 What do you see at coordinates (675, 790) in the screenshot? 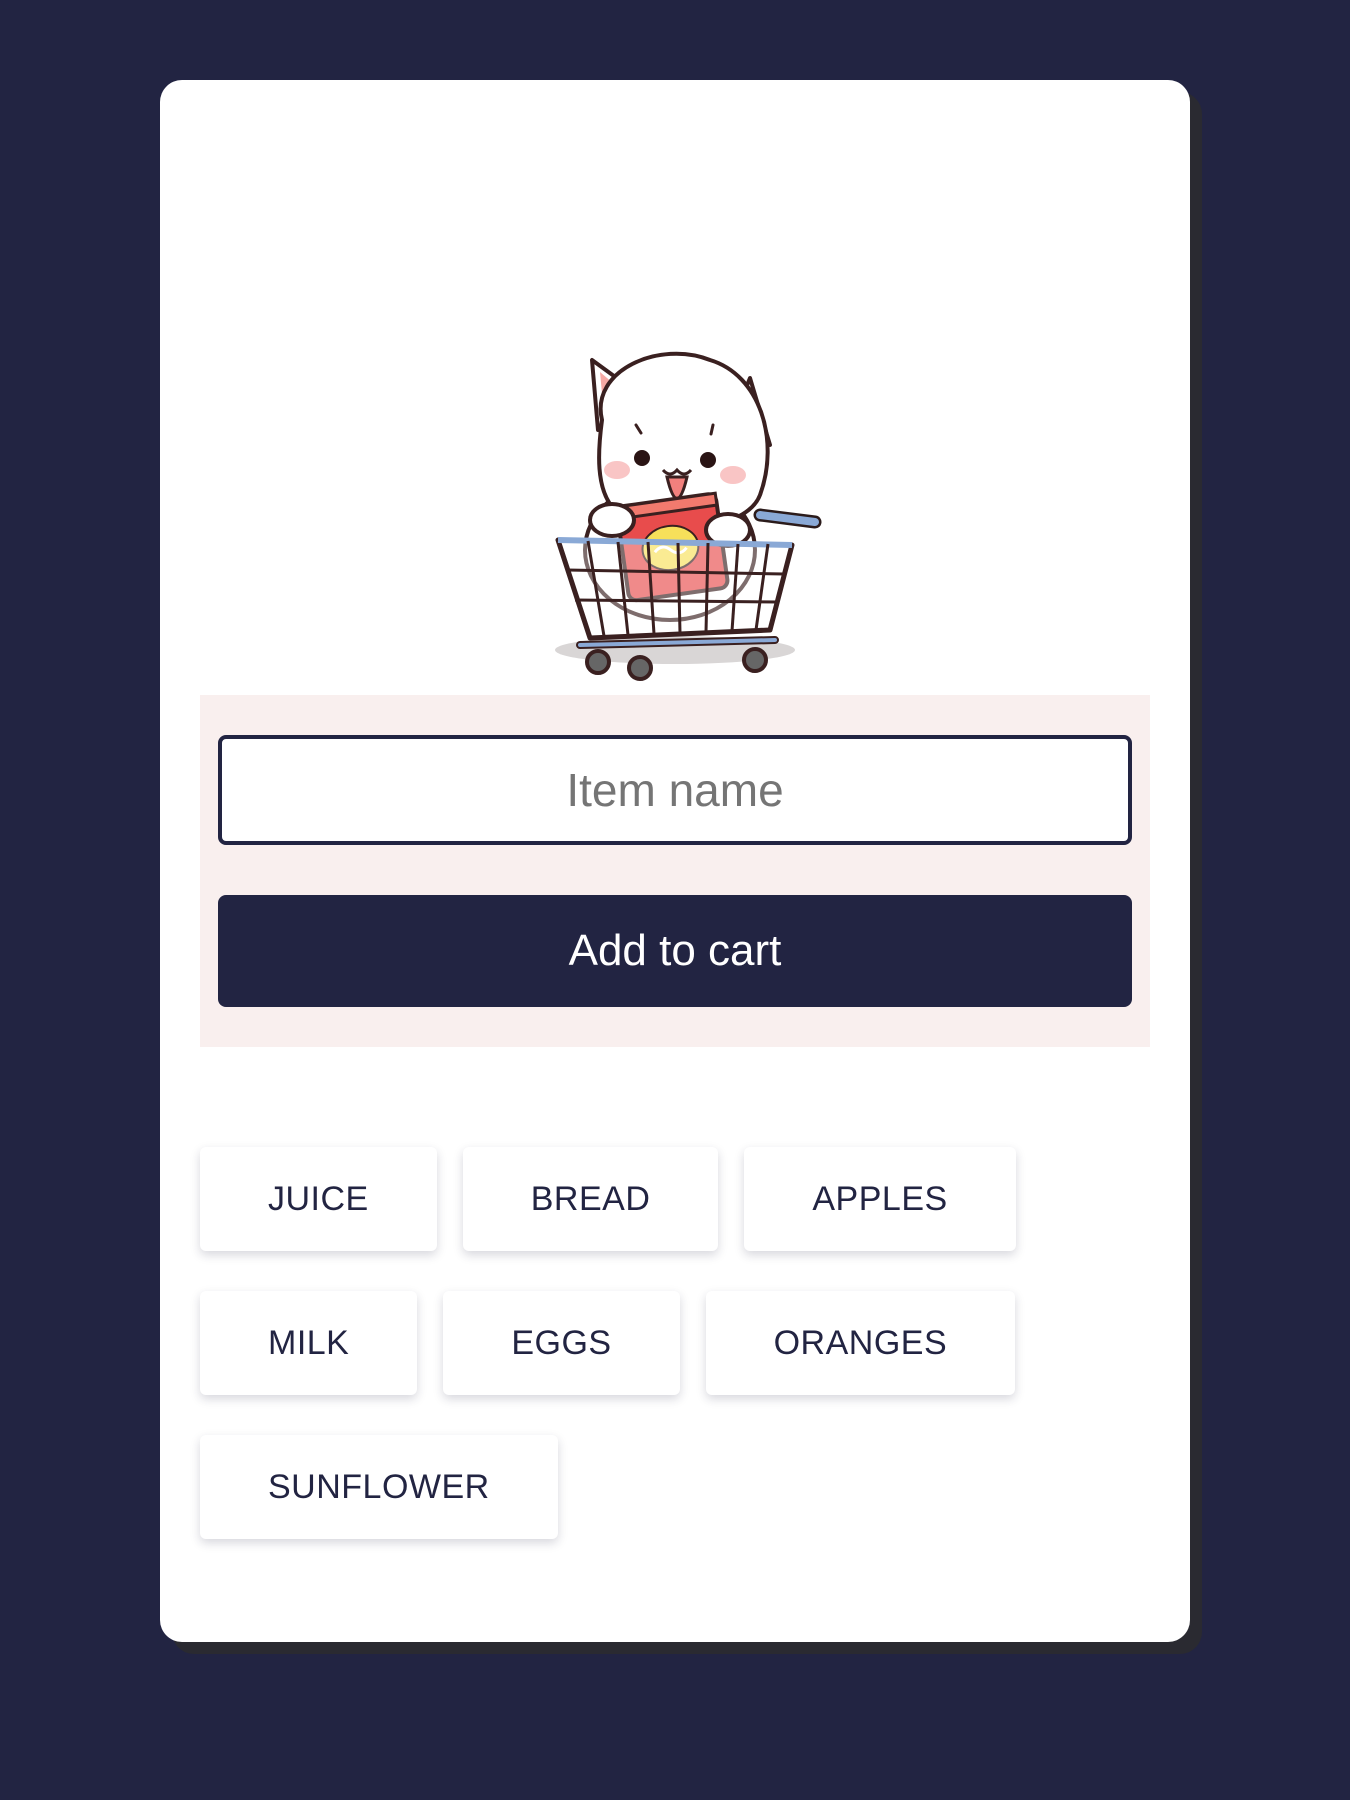
I see `item-name-input` at bounding box center [675, 790].